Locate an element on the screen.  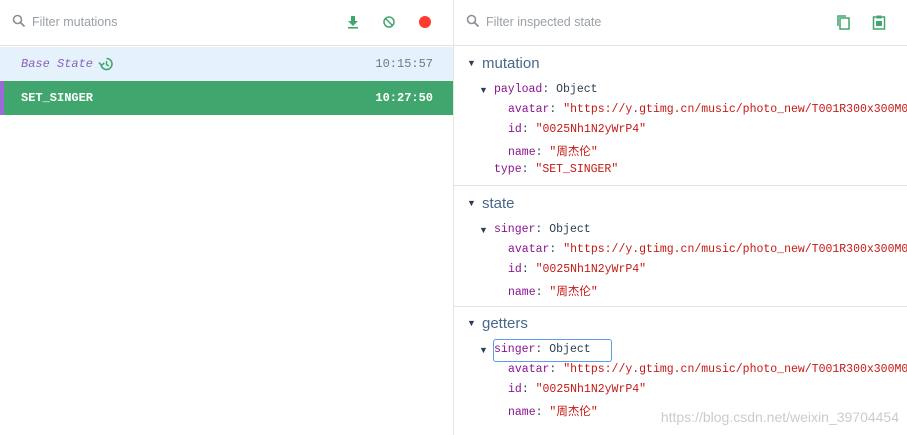
selection-highlight-box is located at coordinates (552, 350).